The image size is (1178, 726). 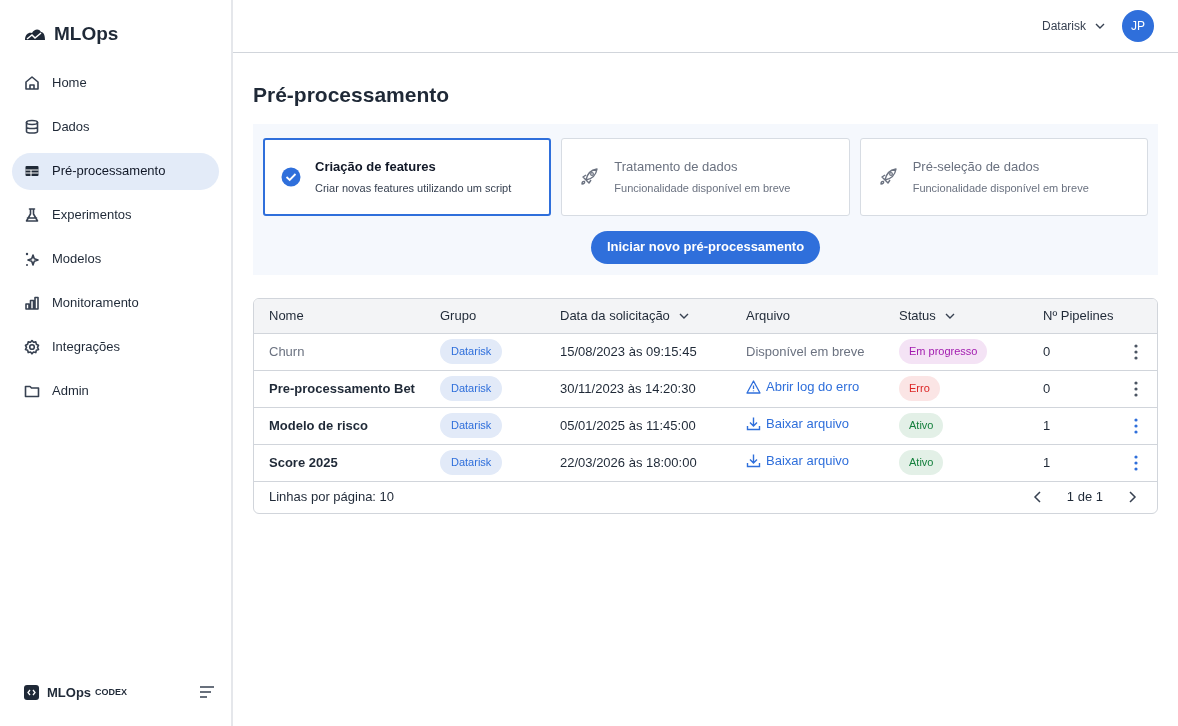 I want to click on row-name: Modelo de risco, so click(x=318, y=425).